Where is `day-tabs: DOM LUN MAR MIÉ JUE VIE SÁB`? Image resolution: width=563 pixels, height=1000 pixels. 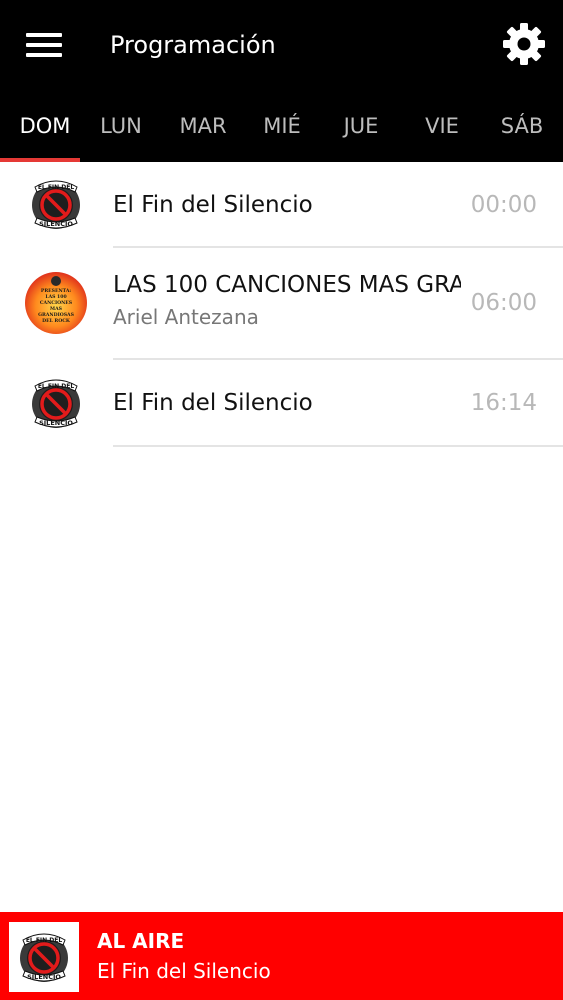
day-tabs: DOM LUN MAR MIÉ JUE VIE SÁB is located at coordinates (281, 127).